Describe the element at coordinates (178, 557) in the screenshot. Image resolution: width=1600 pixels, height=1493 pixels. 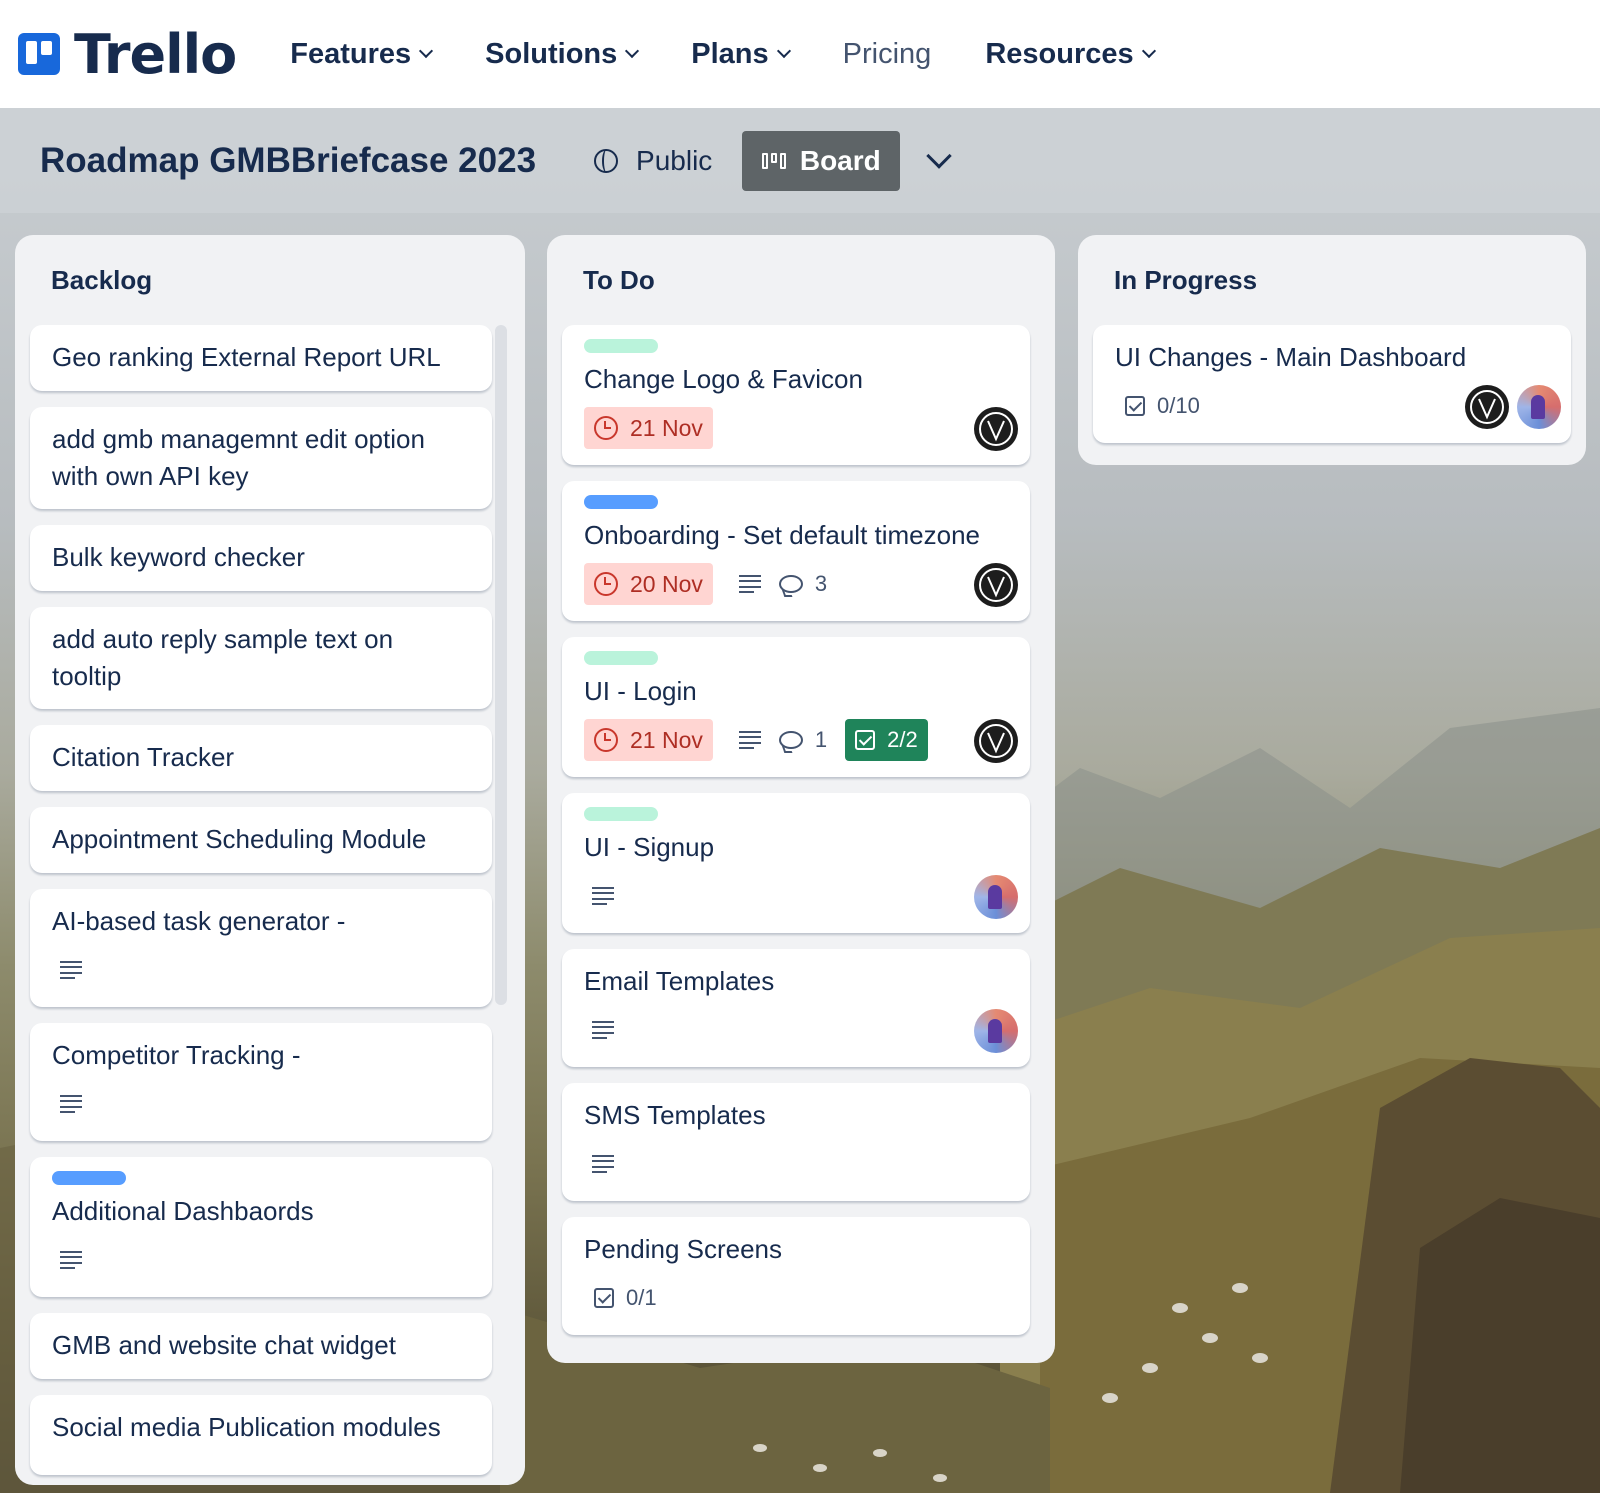
I see `card-title: Bulk keyword checker` at that location.